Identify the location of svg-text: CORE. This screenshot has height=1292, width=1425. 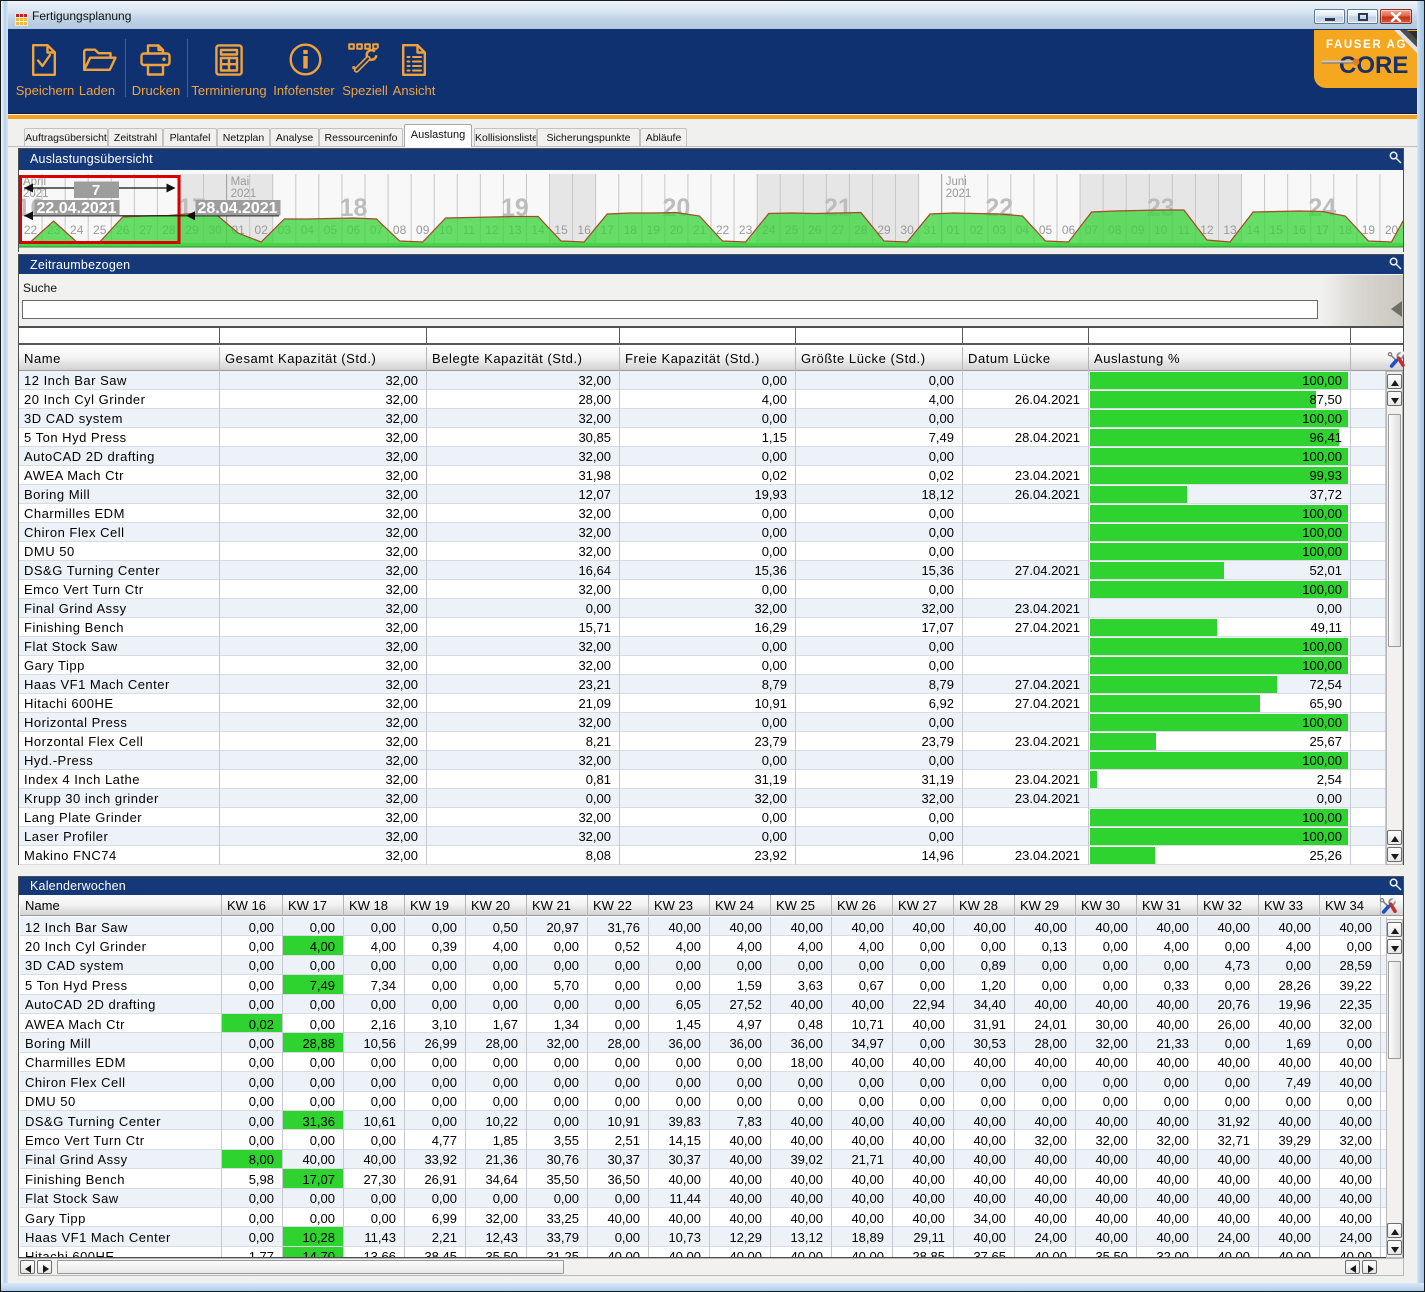
(1373, 65).